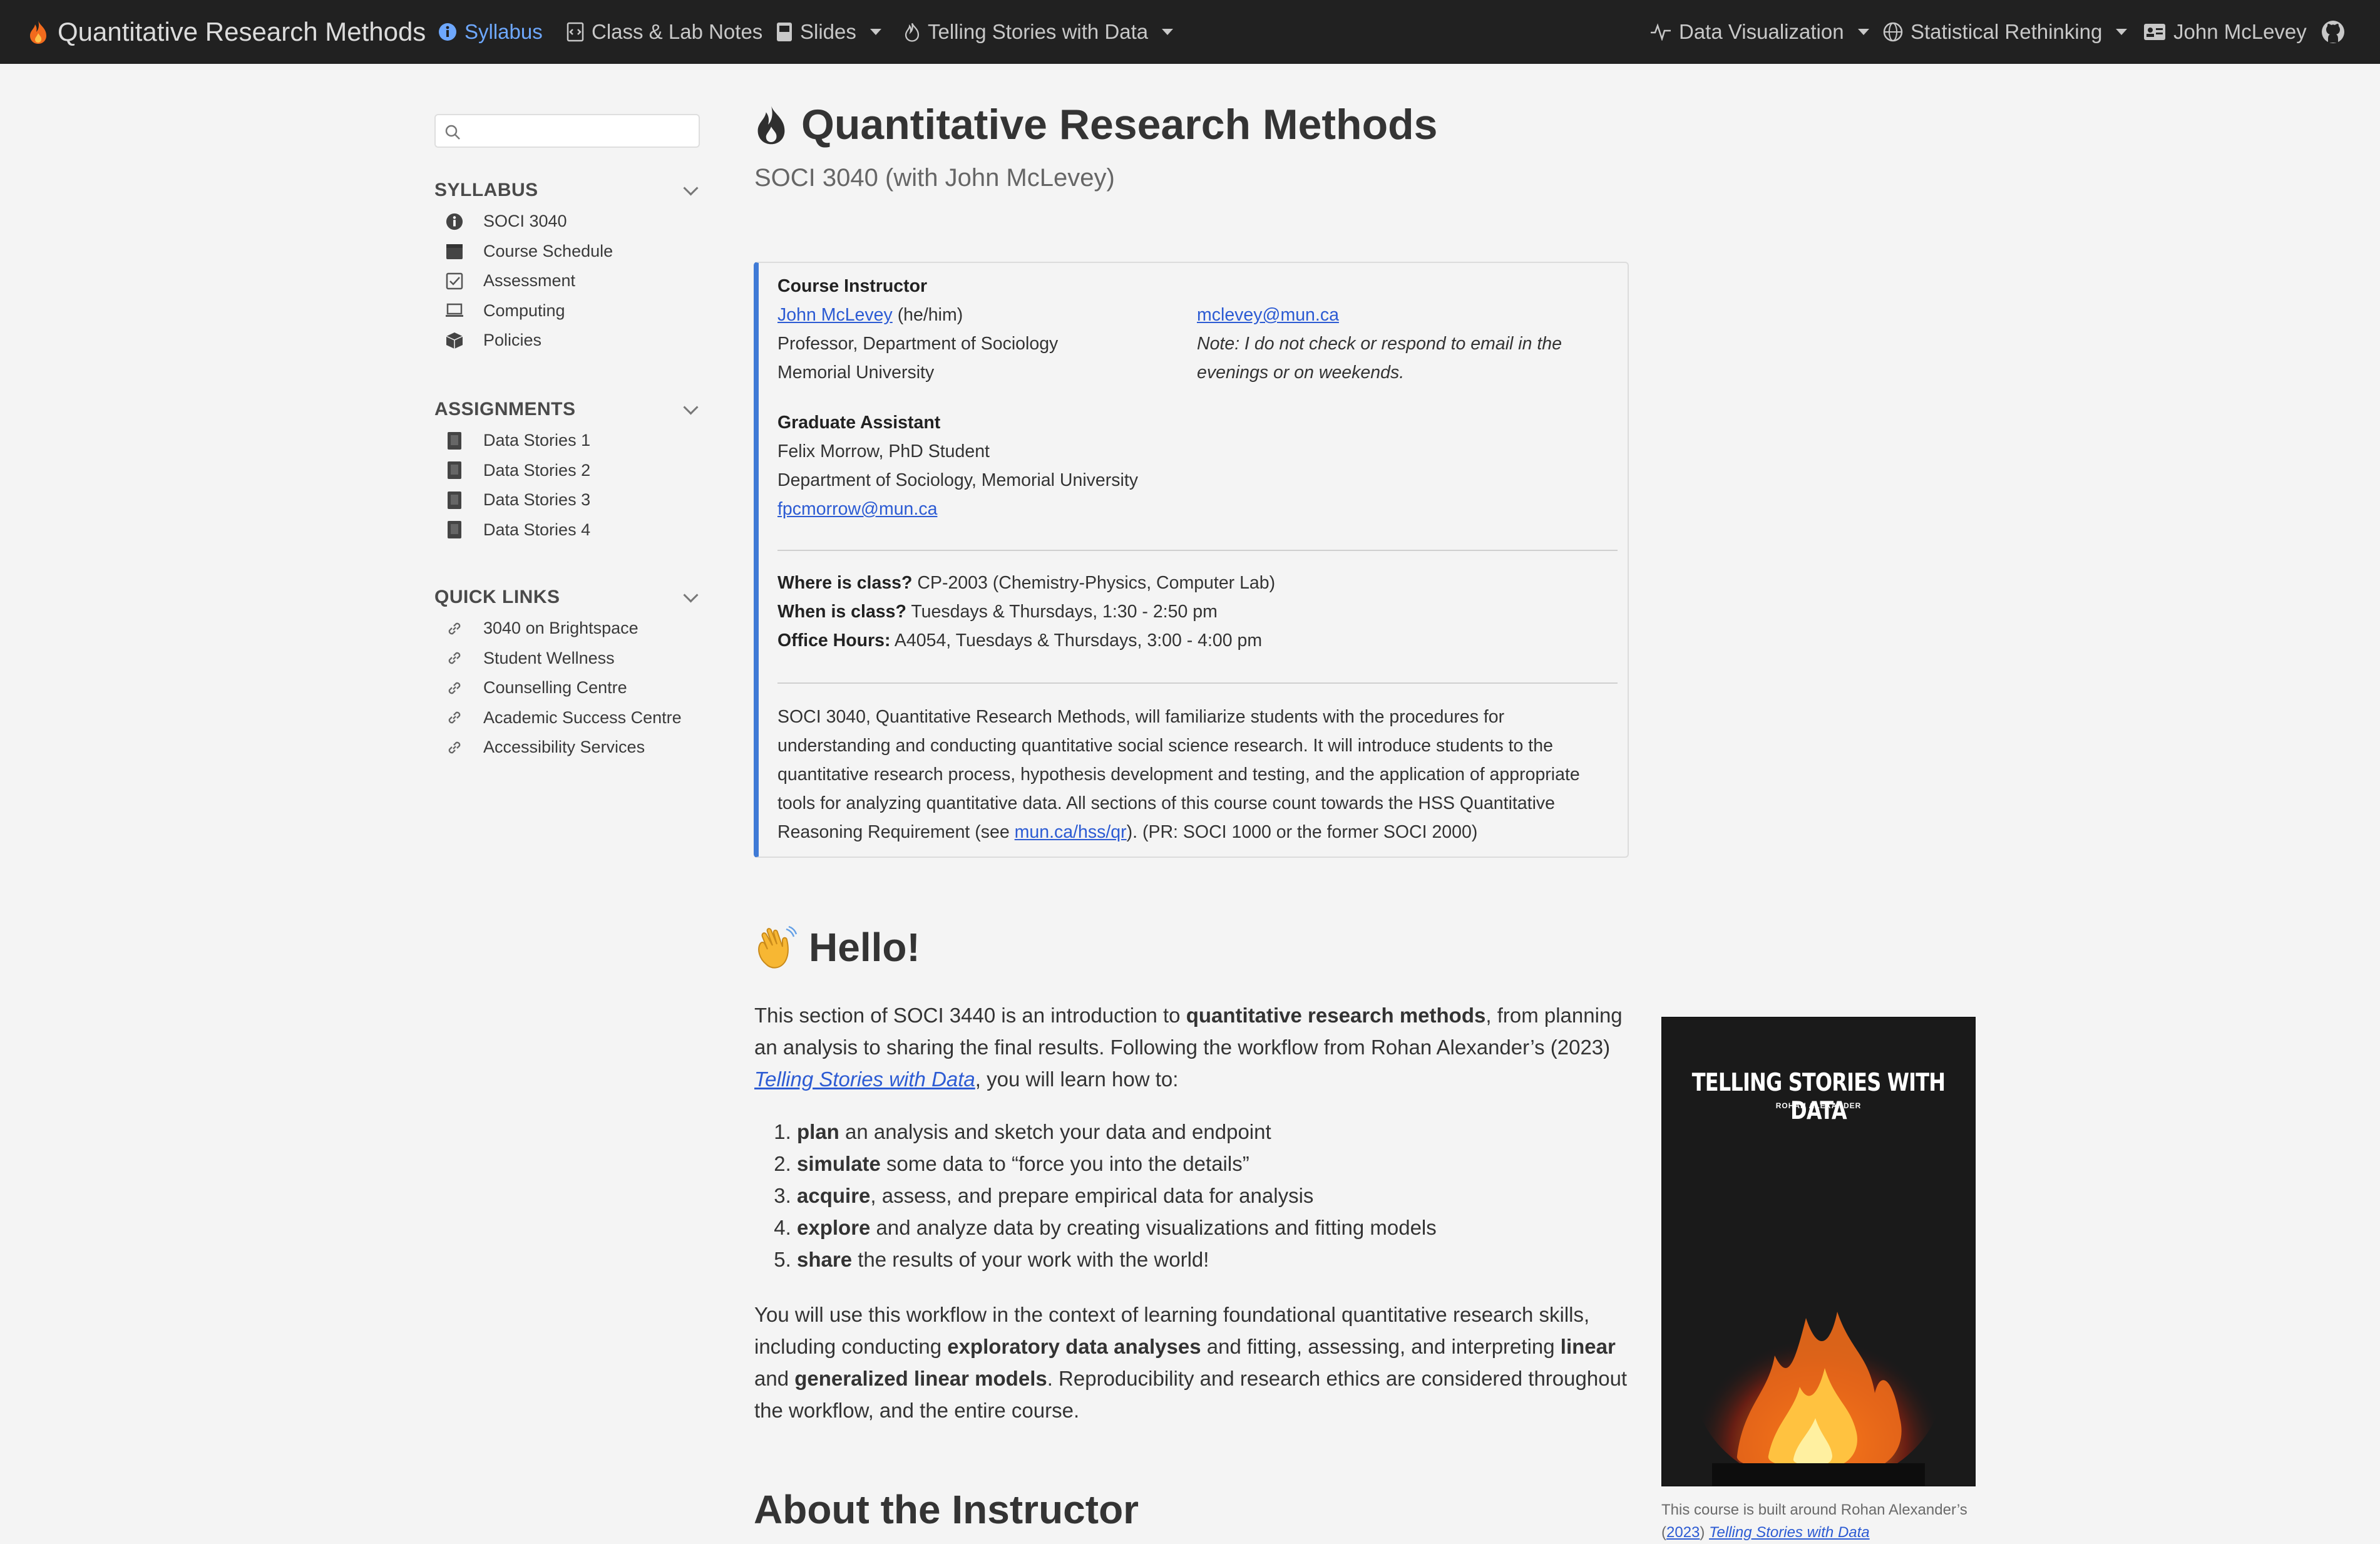 The height and width of the screenshot is (1544, 2380). What do you see at coordinates (569, 222) in the screenshot?
I see `sidebar-item-soci-3040: SOCI 3040` at bounding box center [569, 222].